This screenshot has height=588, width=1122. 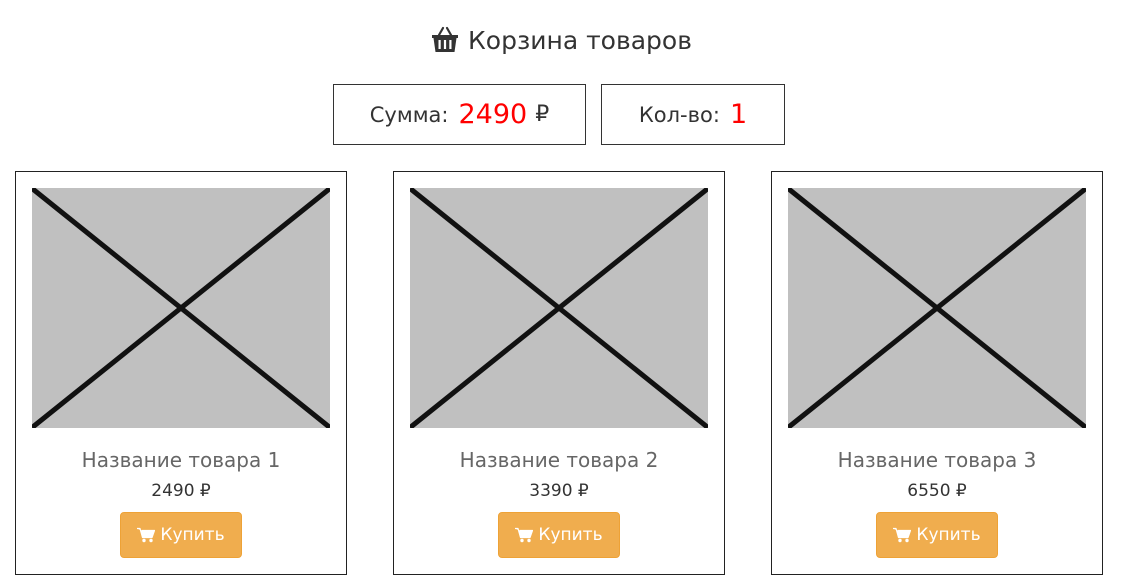 I want to click on currency-sign: ₽, so click(x=542, y=114).